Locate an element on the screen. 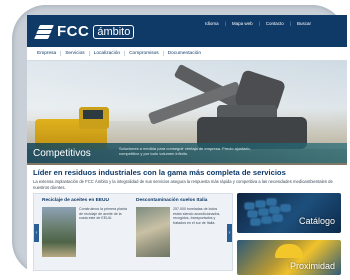 The image size is (350, 280). carousel-prev-arrow-icon: ‹ is located at coordinates (36, 233).